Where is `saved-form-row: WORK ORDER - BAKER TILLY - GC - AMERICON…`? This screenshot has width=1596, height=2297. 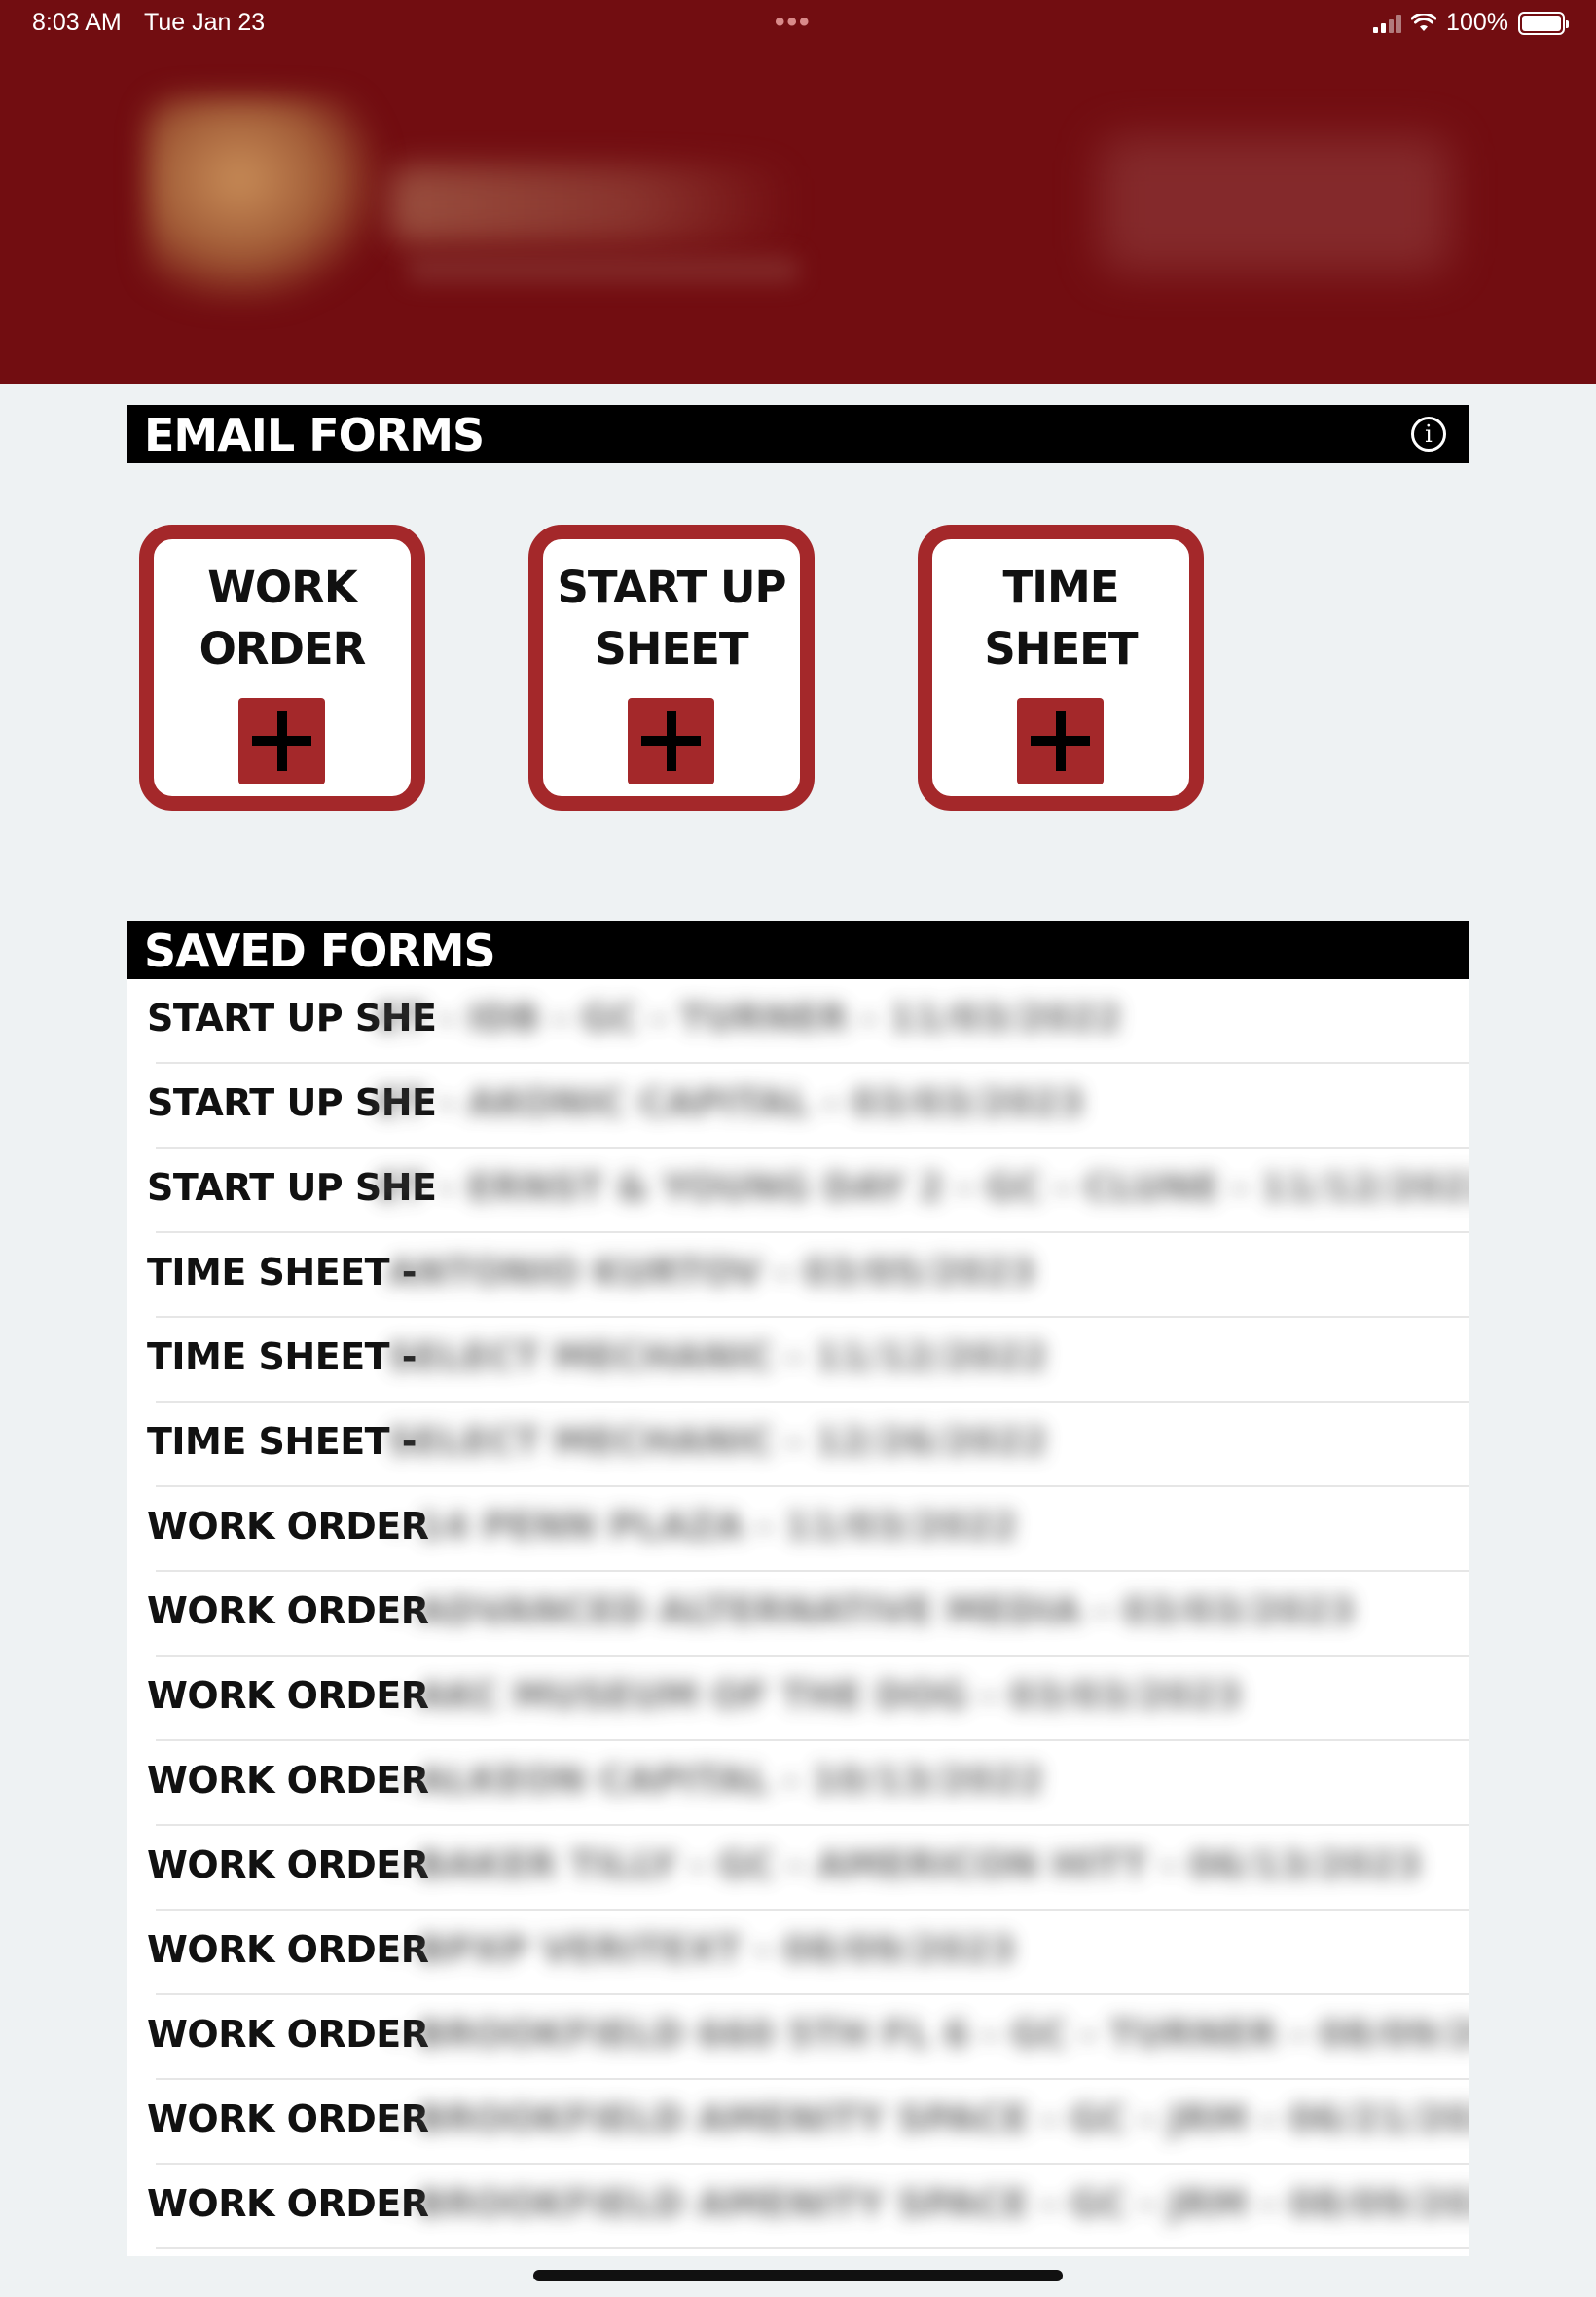 saved-form-row: WORK ORDER - BAKER TILLY - GC - AMERICON… is located at coordinates (798, 1868).